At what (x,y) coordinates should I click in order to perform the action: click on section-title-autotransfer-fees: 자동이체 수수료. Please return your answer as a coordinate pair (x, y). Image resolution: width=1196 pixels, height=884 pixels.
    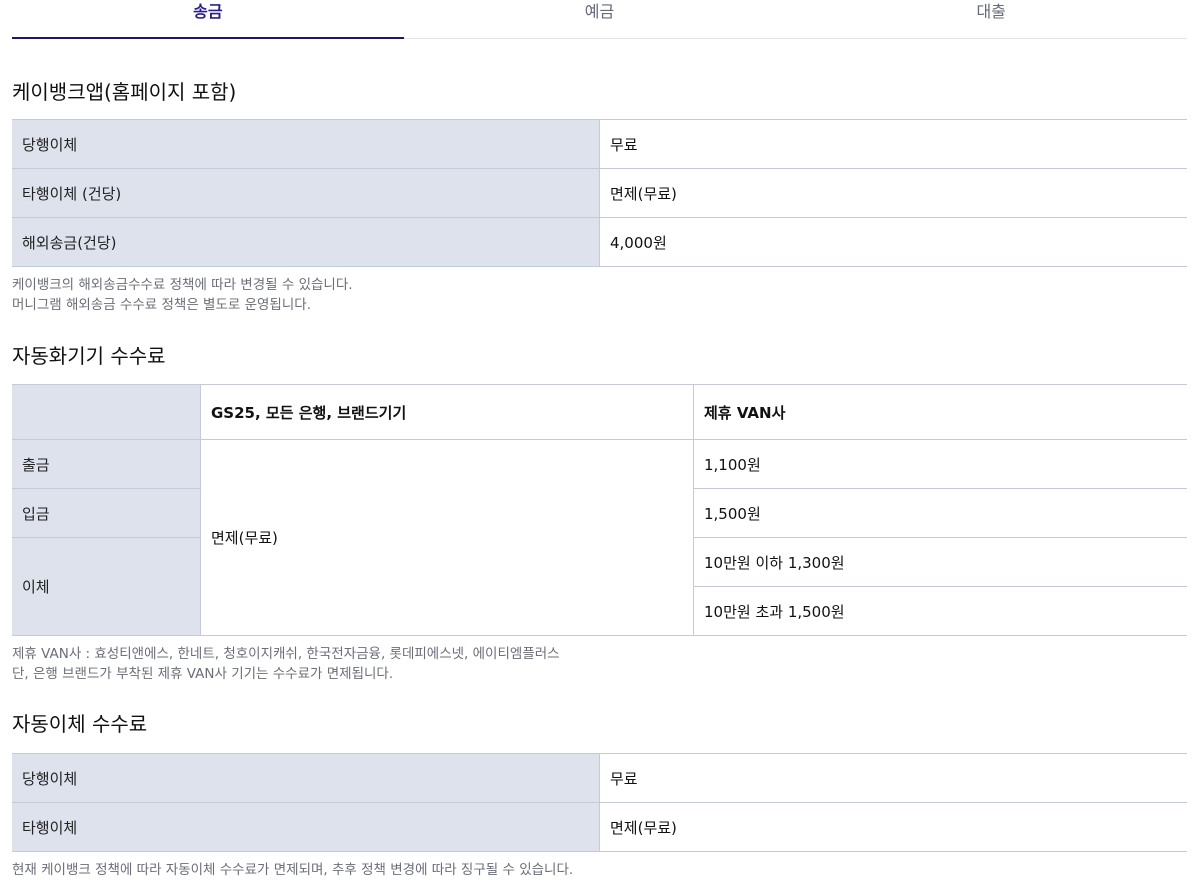
    Looking at the image, I should click on (80, 724).